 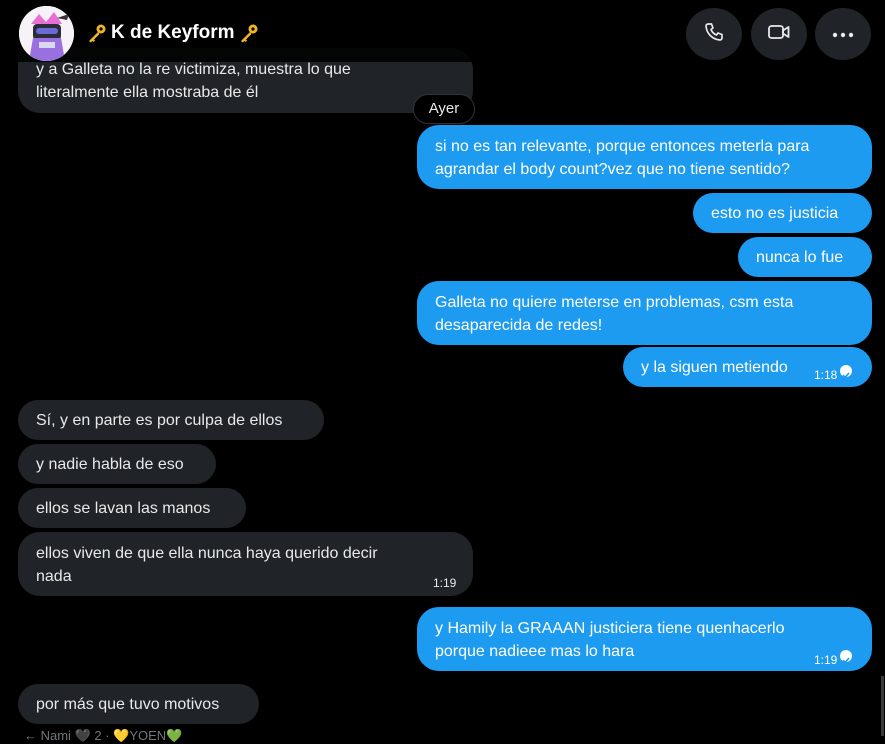 I want to click on message-line: por más que tuvo motivos, so click(x=128, y=704).